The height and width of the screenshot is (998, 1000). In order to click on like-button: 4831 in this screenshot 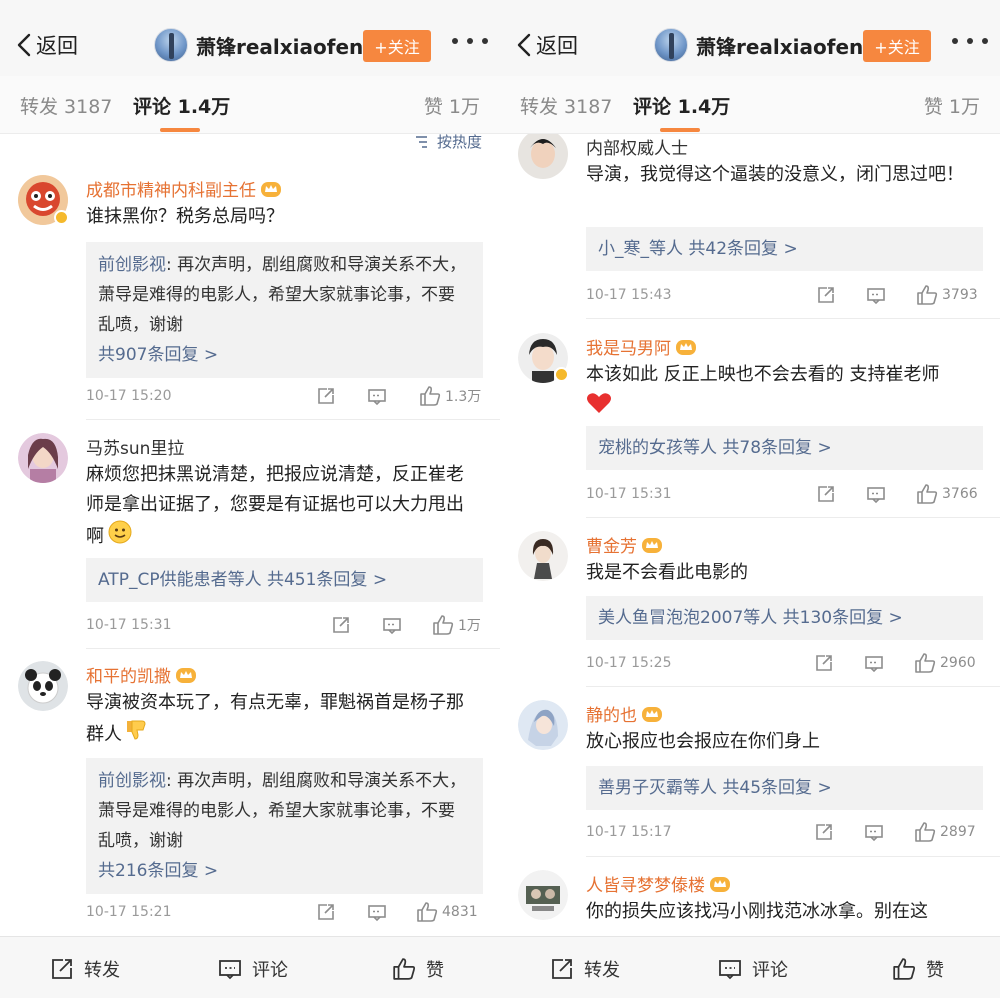, I will do `click(447, 912)`.